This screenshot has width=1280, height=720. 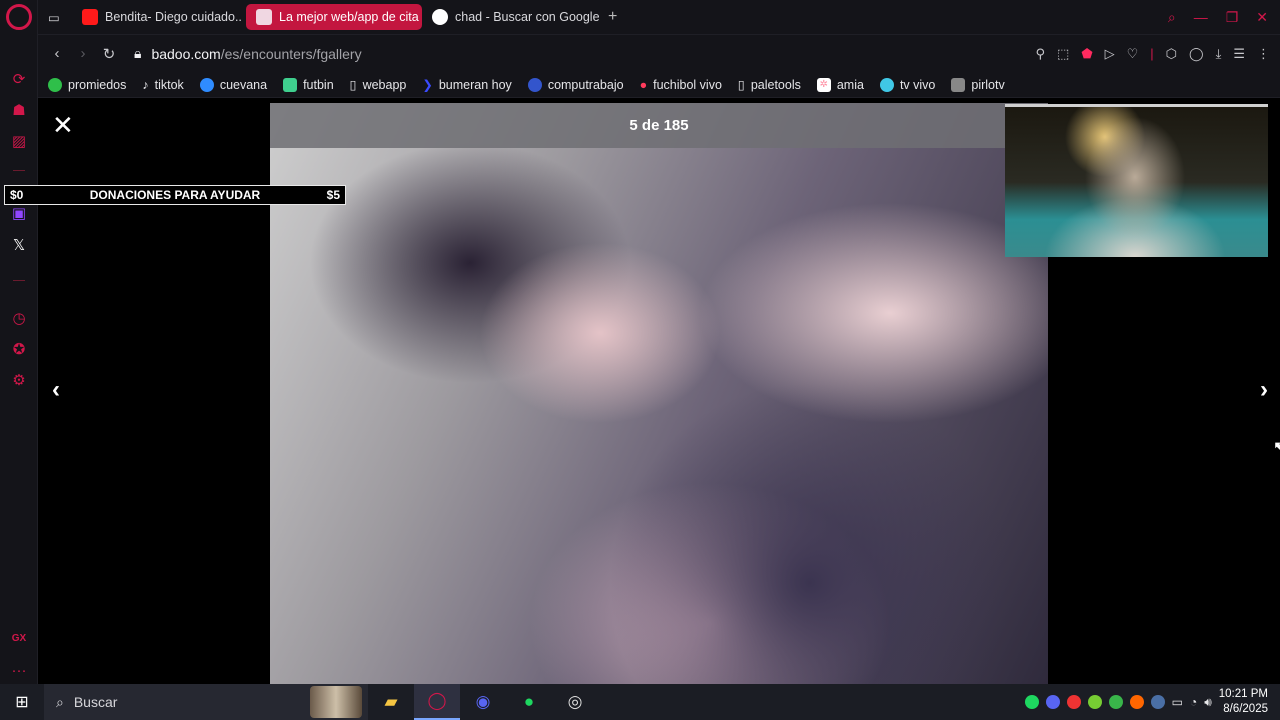 I want to click on tab-label: chad - Buscar con Google, so click(x=527, y=17).